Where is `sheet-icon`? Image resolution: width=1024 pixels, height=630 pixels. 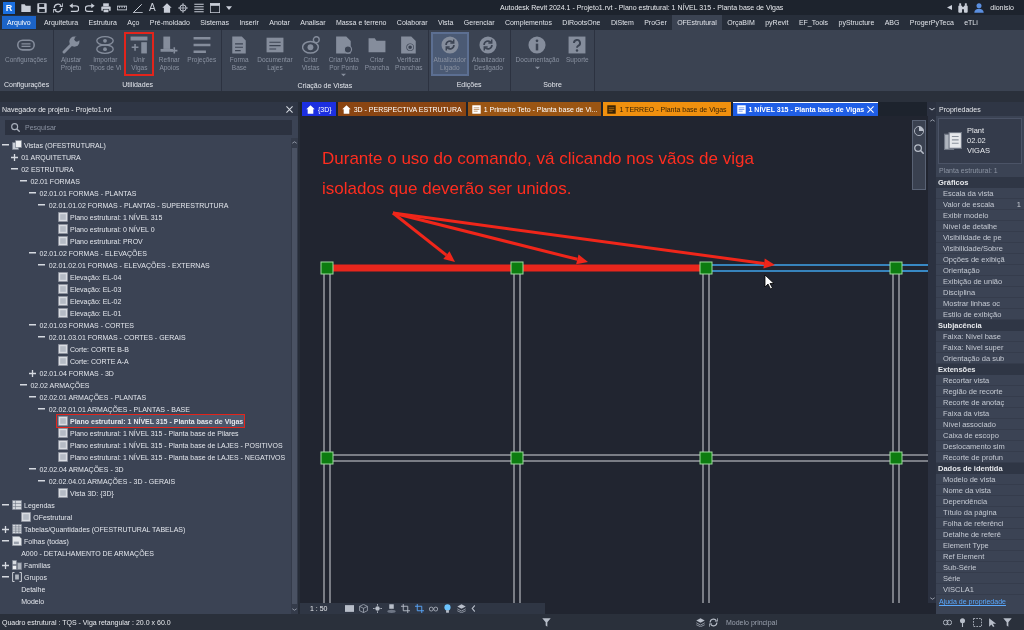 sheet-icon is located at coordinates (17, 541).